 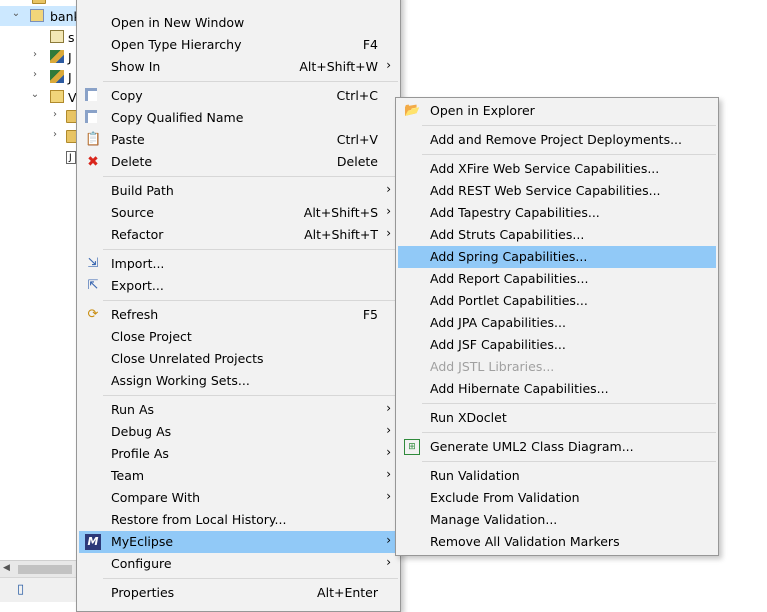 I want to click on menu-item-open-type-hierarchy: Open Type Hierarchy F4, so click(x=238, y=45).